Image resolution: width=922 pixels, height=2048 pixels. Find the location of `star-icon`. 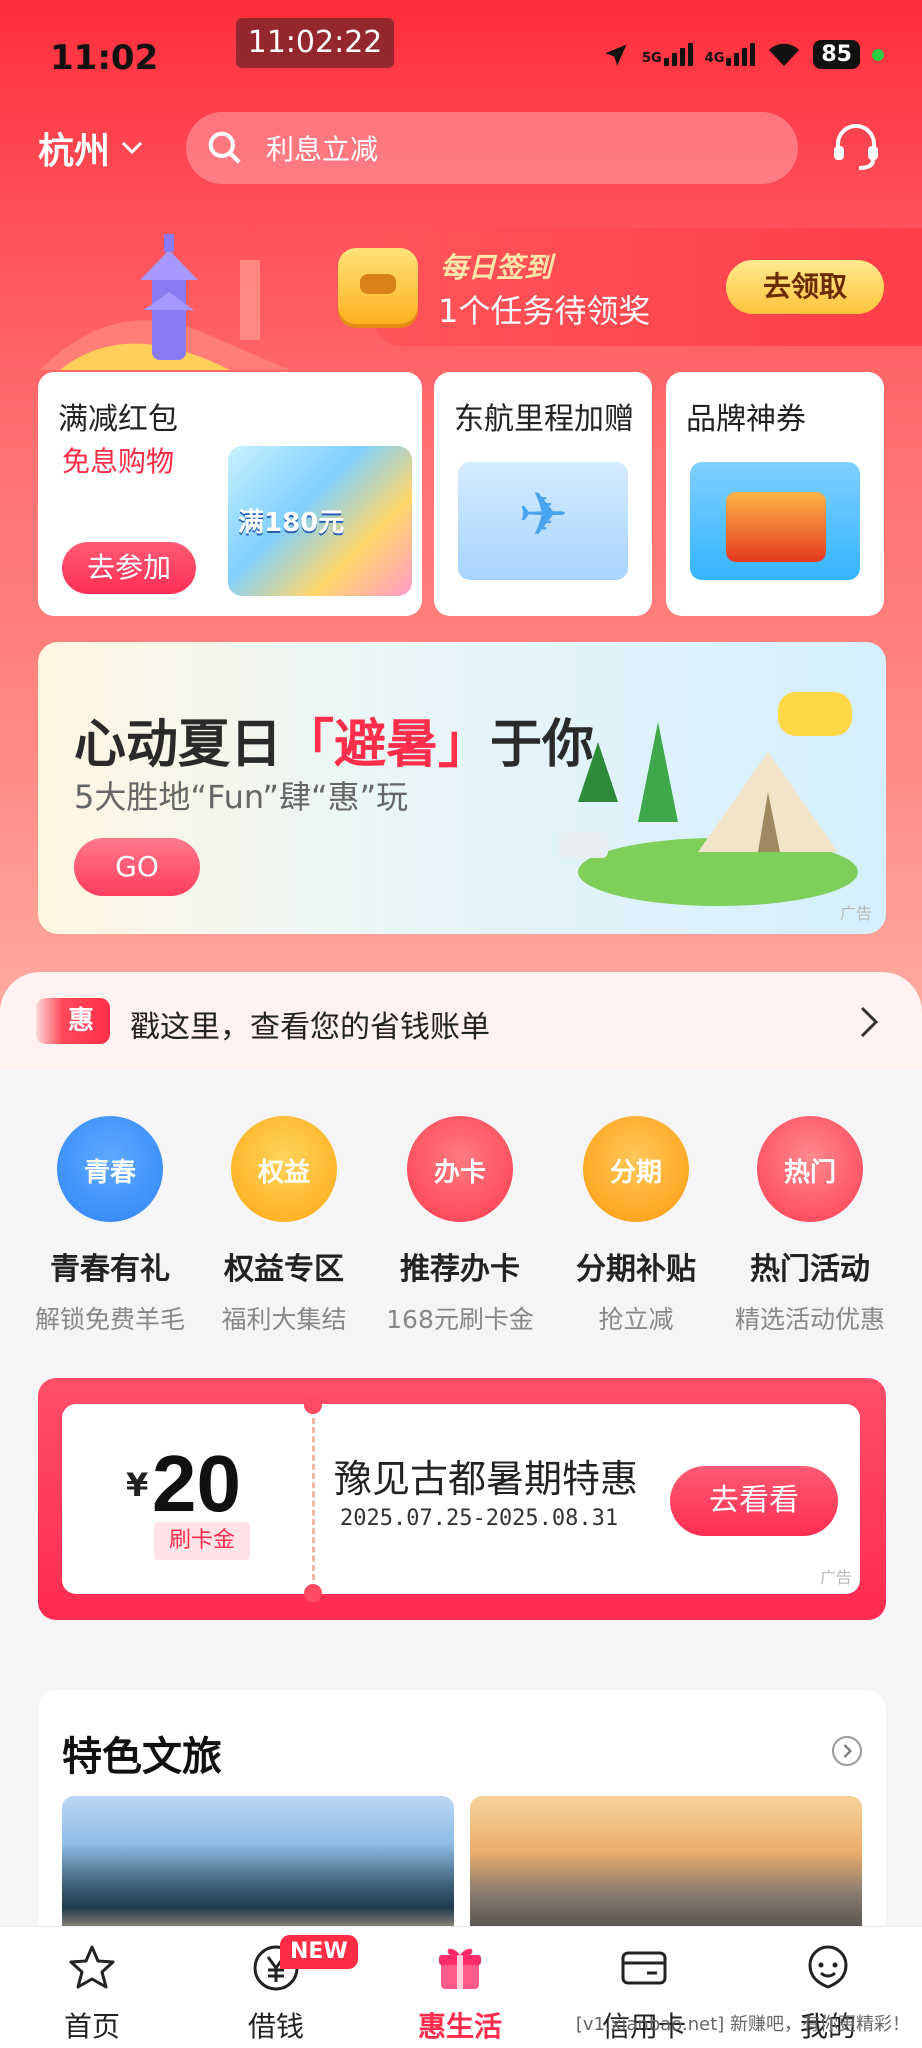

star-icon is located at coordinates (92, 1967).